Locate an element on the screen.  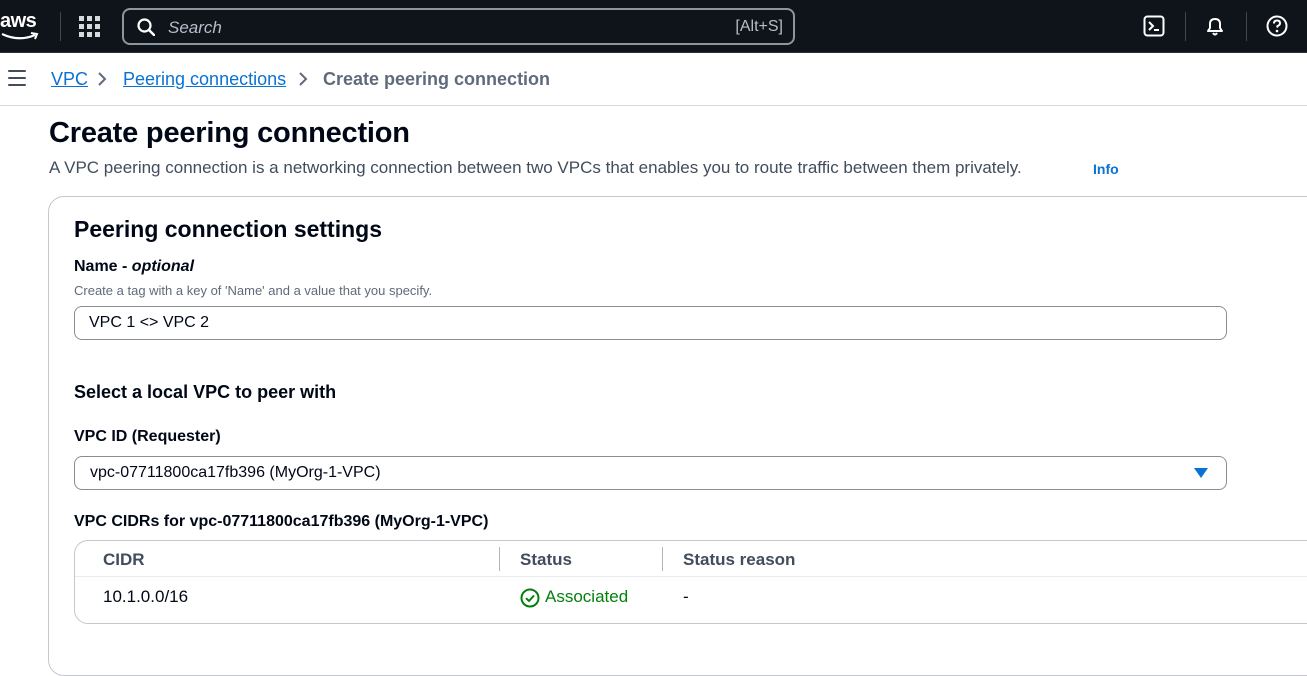
breadcrumb-current-page: Create peering connection is located at coordinates (437, 79).